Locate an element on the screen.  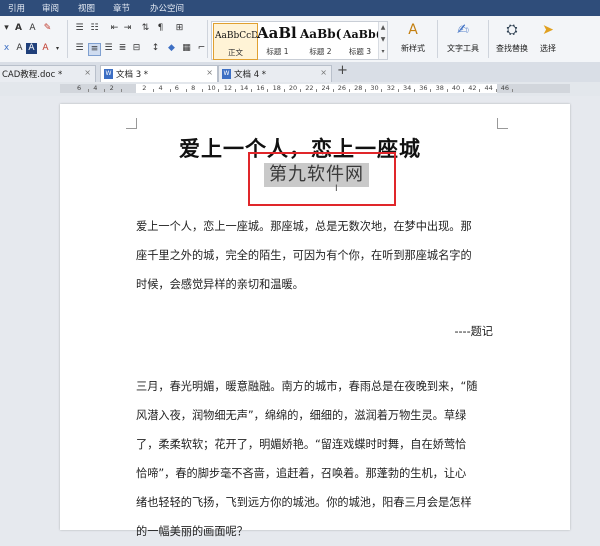
tab-doc-4: W 文档 4 * × is located at coordinates (275, 73).